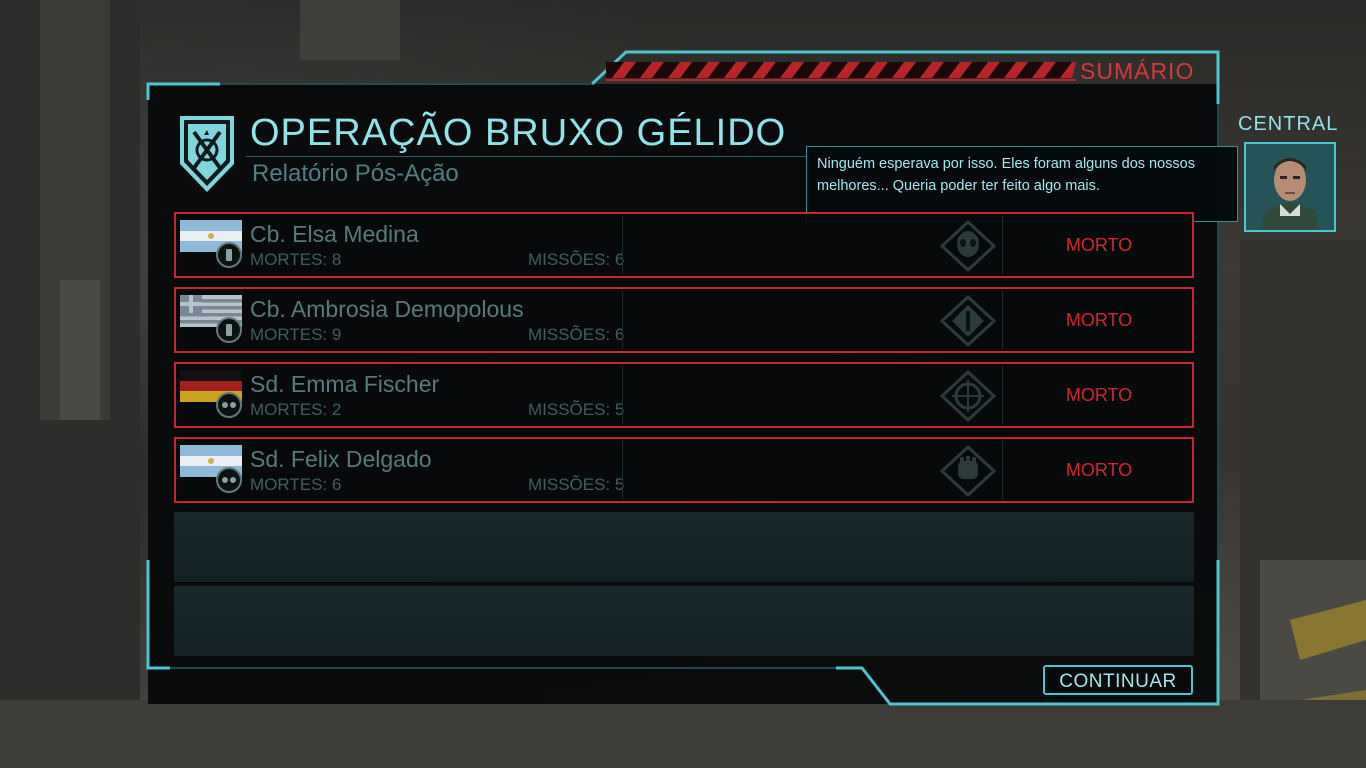  Describe the element at coordinates (296, 334) in the screenshot. I see `soldier-kills: MORTES: 9` at that location.